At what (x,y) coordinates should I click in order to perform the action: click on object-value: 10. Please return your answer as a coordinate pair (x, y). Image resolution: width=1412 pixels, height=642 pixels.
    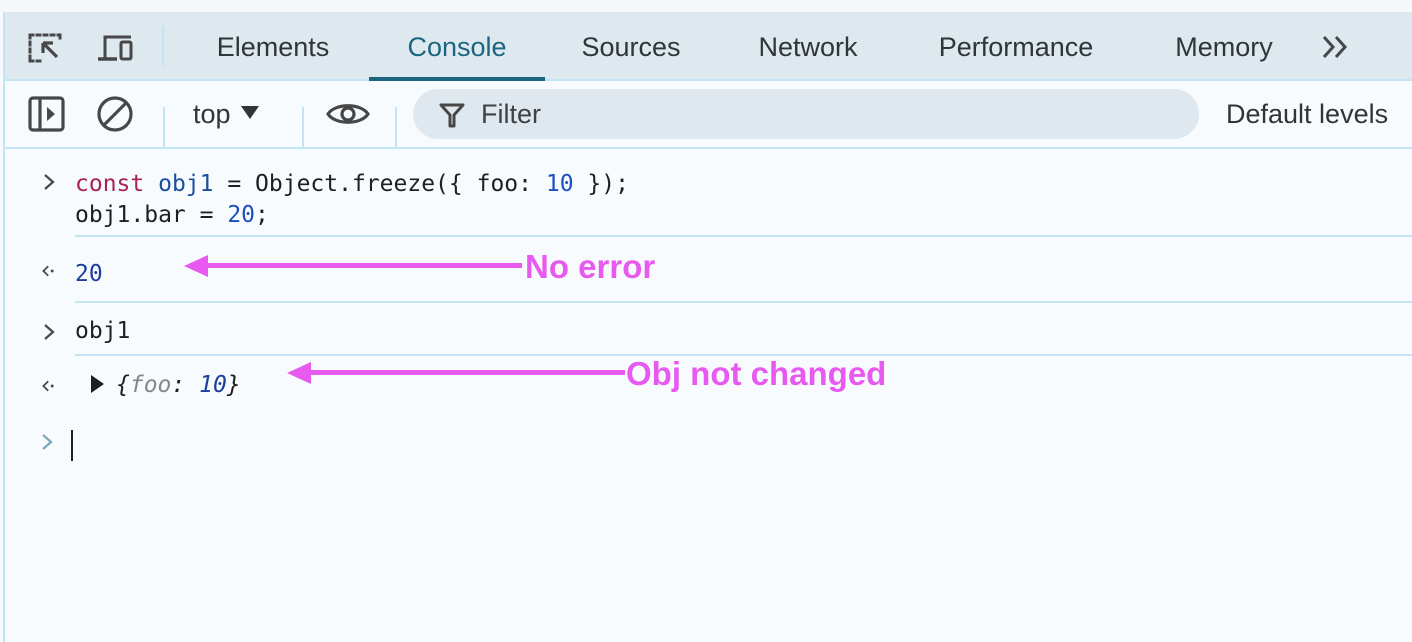
    Looking at the image, I should click on (213, 385).